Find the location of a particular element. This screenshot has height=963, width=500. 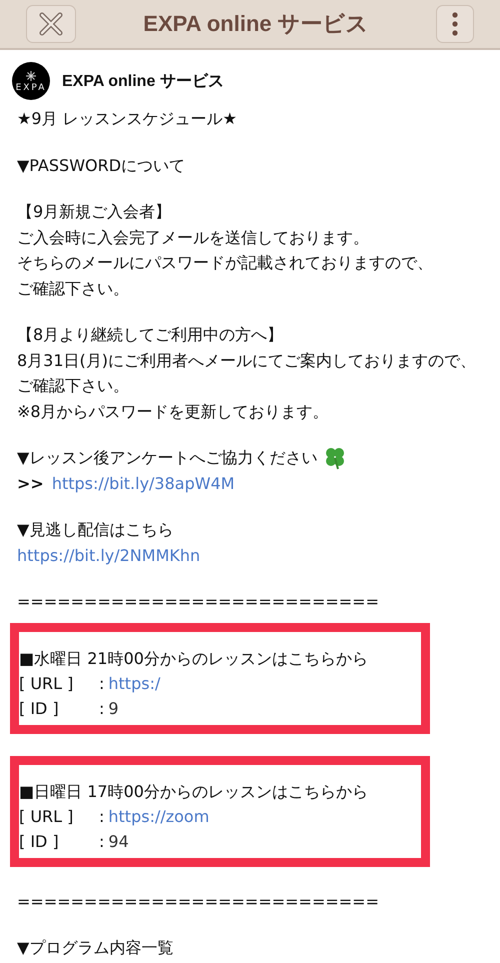

message-text: ▼プログラム内容一覧 is located at coordinates (95, 948).